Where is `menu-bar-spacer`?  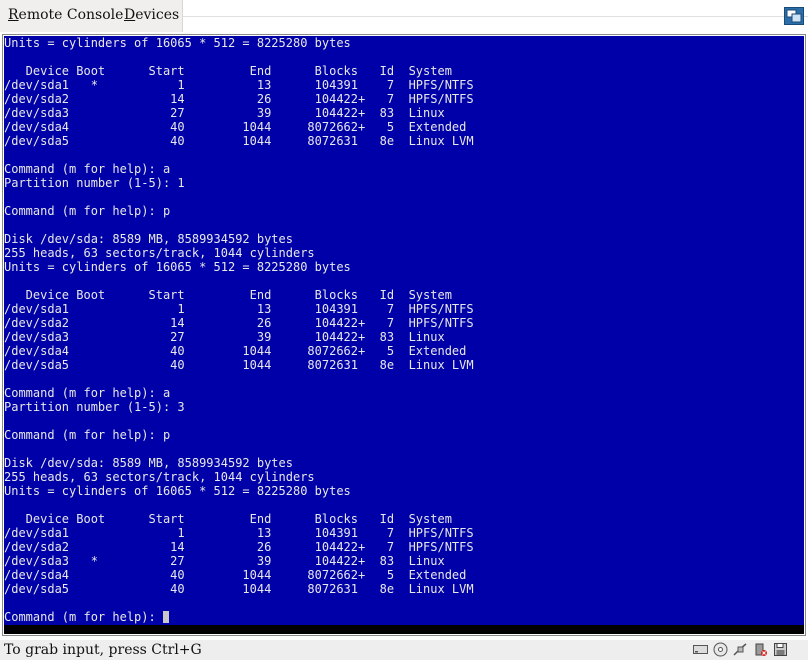 menu-bar-spacer is located at coordinates (495, 8).